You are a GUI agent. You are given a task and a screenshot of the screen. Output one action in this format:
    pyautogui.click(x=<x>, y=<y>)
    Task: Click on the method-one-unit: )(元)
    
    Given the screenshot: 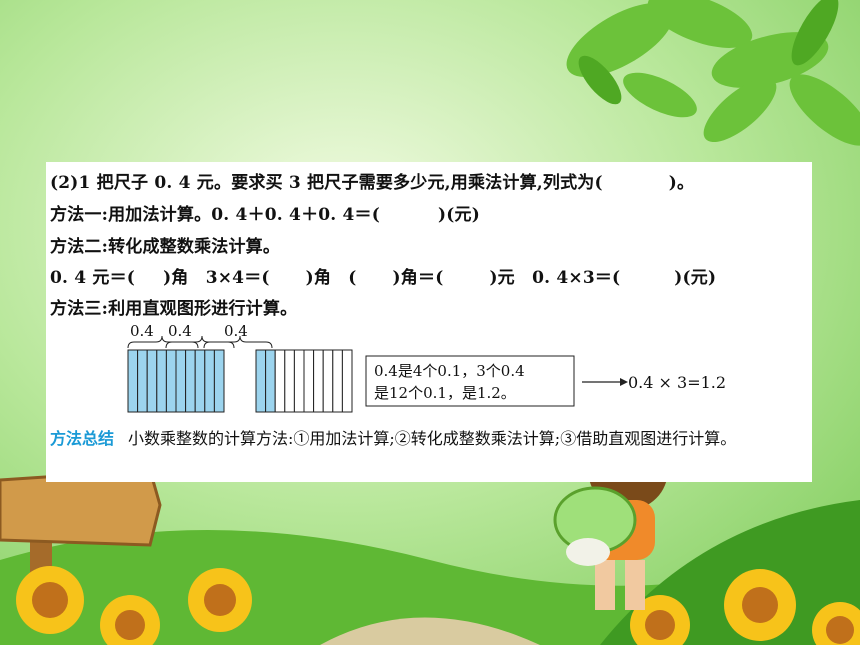 What is the action you would take?
    pyautogui.click(x=459, y=215)
    